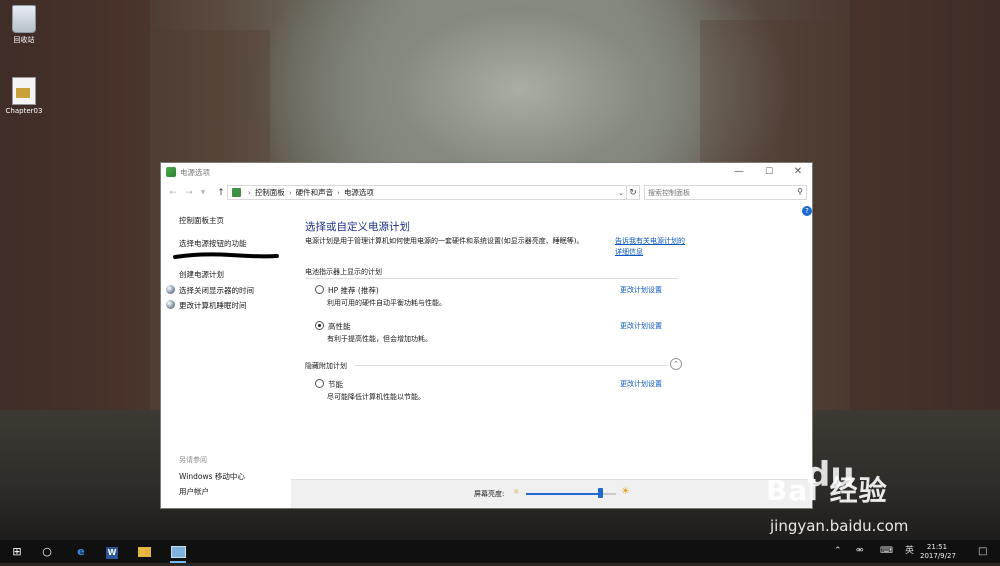 The image size is (1000, 566). I want to click on notification-center-icon: □, so click(982, 551).